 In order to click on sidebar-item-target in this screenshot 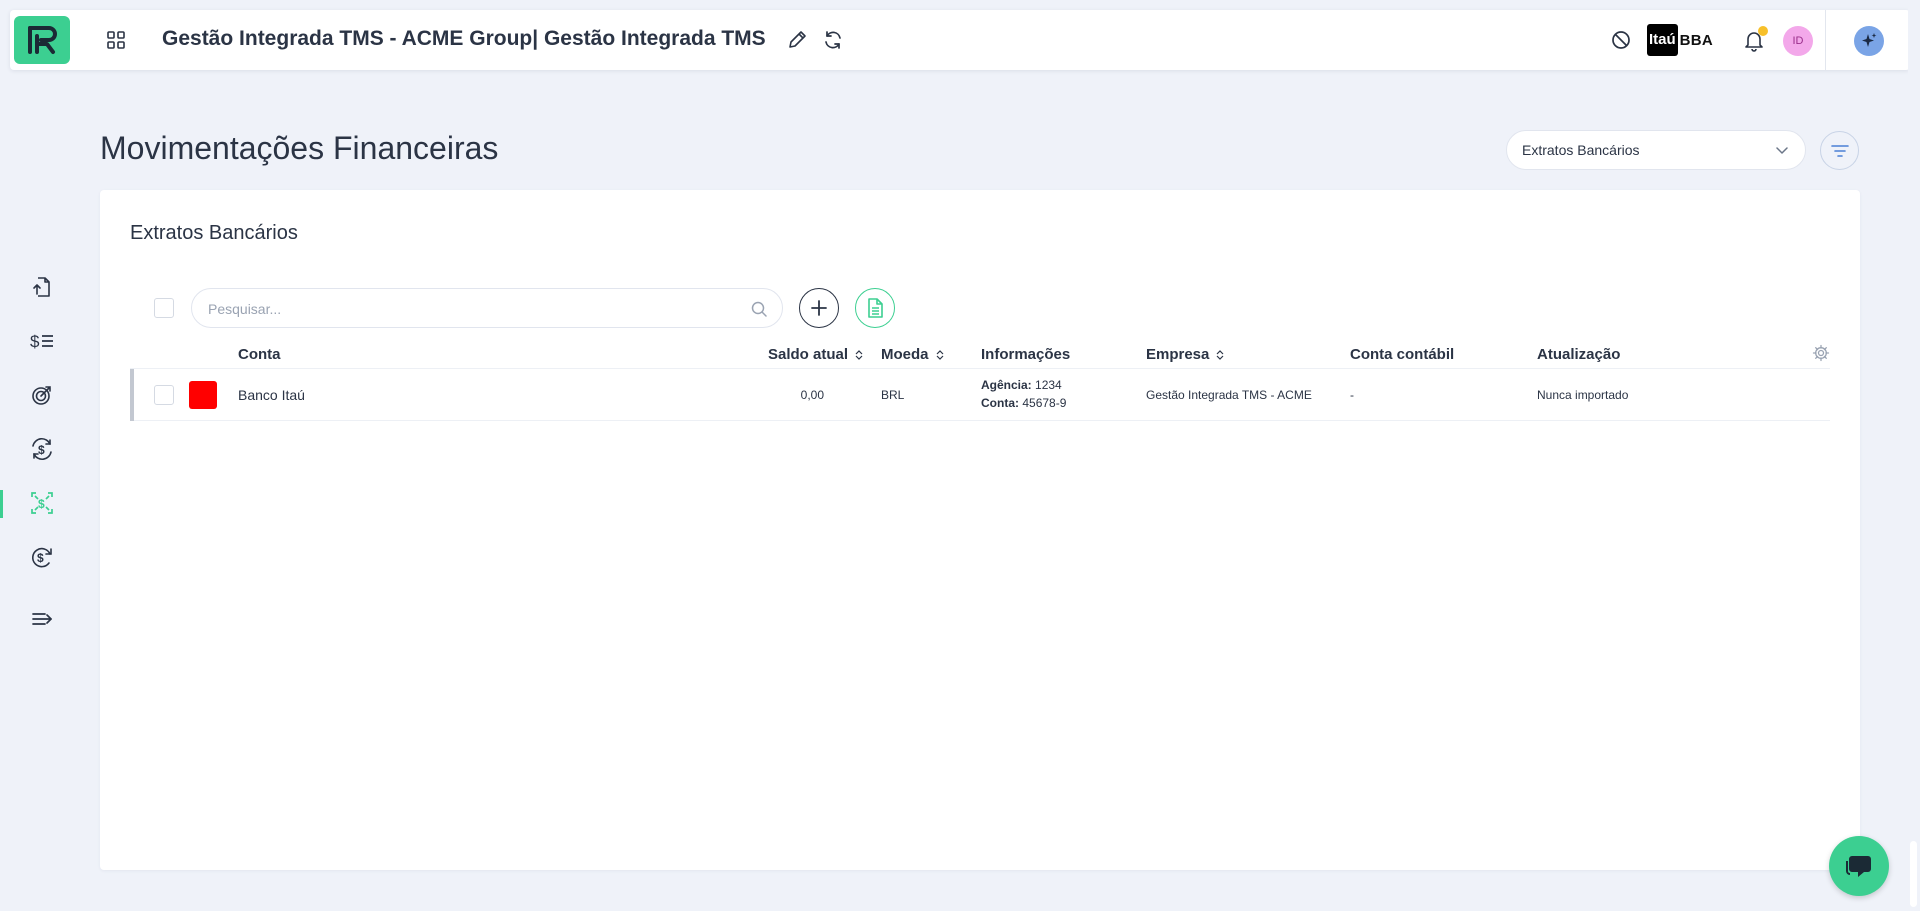, I will do `click(42, 395)`.